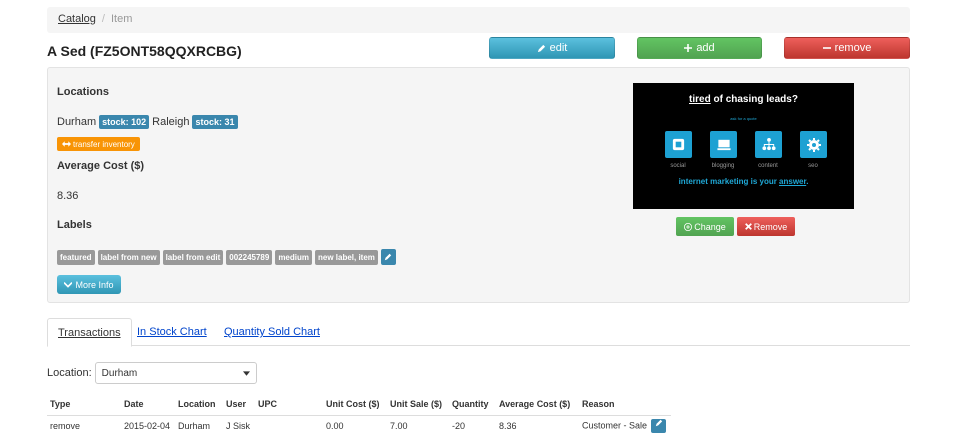  I want to click on minus-icon, so click(826, 48).